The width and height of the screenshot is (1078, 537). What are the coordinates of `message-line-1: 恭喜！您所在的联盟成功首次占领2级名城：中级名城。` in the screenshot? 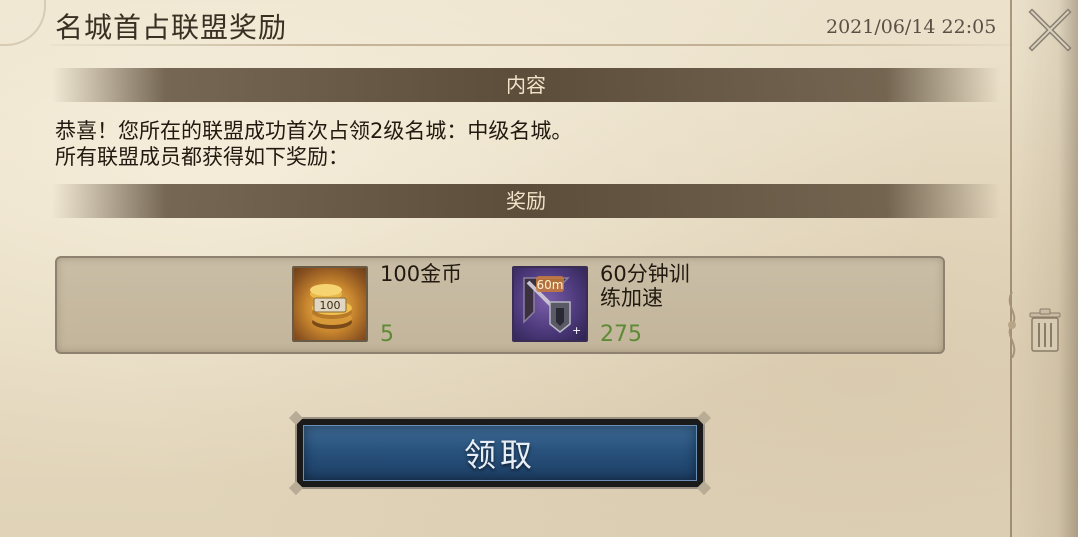 It's located at (314, 131).